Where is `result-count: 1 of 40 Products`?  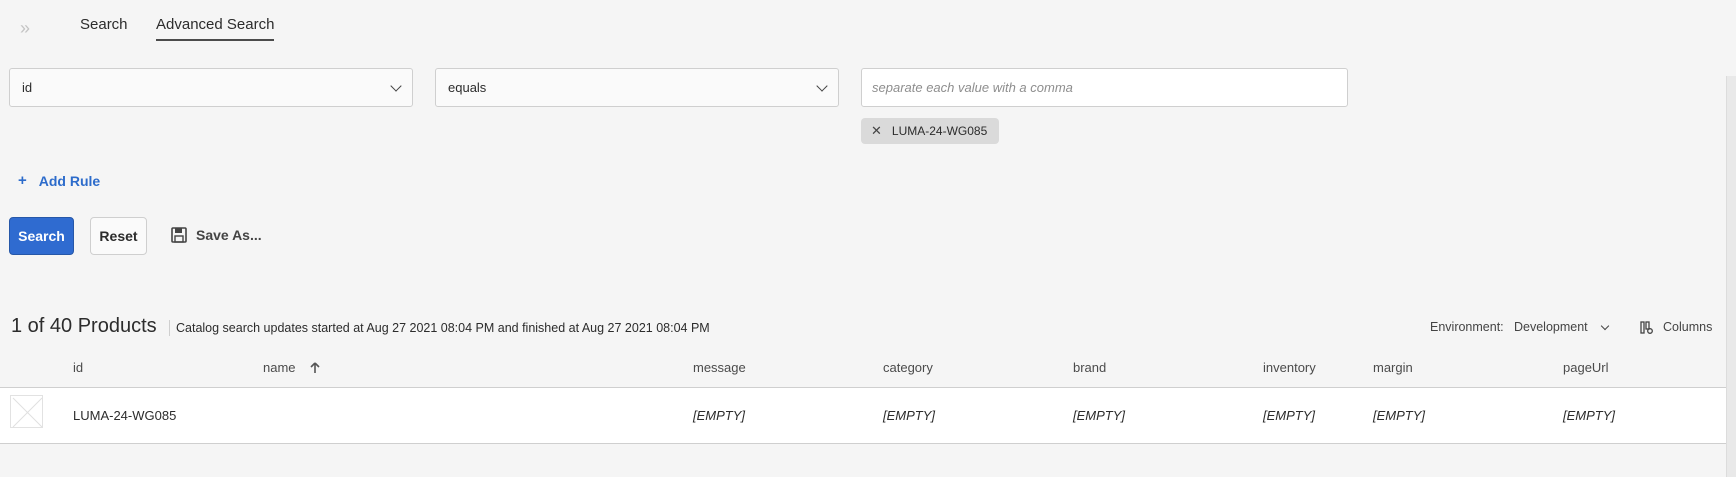 result-count: 1 of 40 Products is located at coordinates (84, 326).